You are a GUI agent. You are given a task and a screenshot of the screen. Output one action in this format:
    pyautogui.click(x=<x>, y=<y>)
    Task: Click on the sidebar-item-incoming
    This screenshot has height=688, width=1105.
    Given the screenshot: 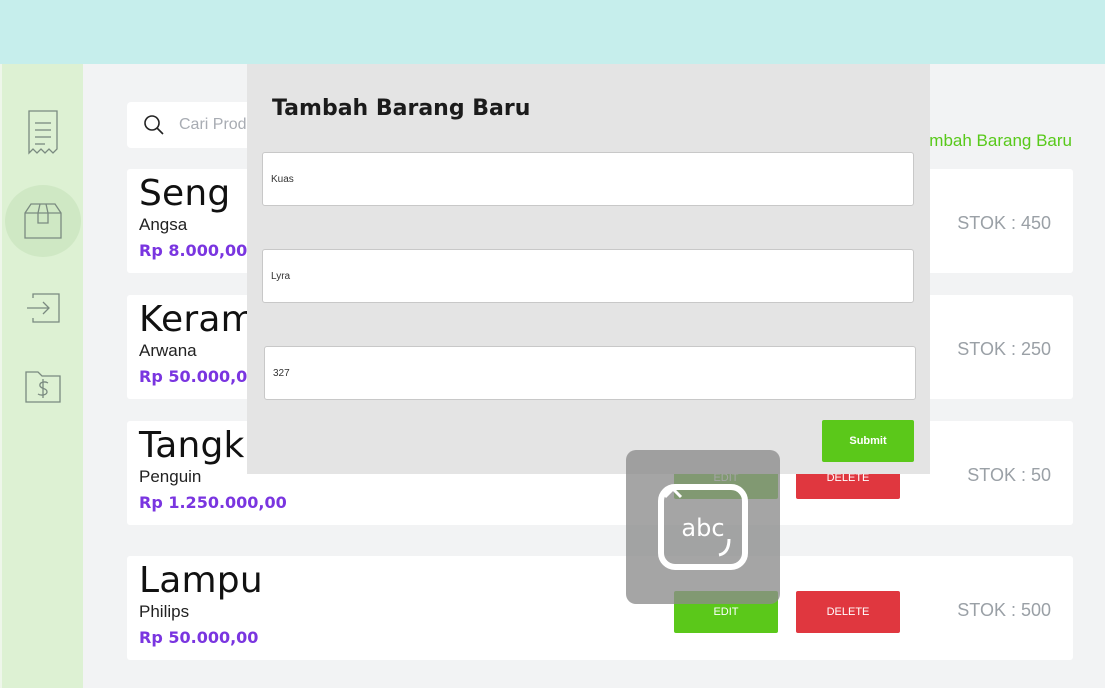 What is the action you would take?
    pyautogui.click(x=43, y=308)
    